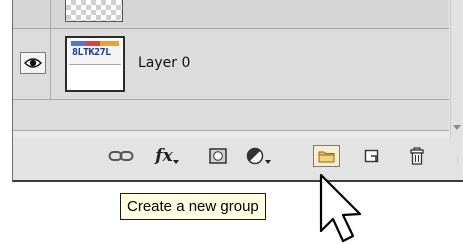  I want to click on layer-thumbnail: 8LTK27L, so click(95, 64).